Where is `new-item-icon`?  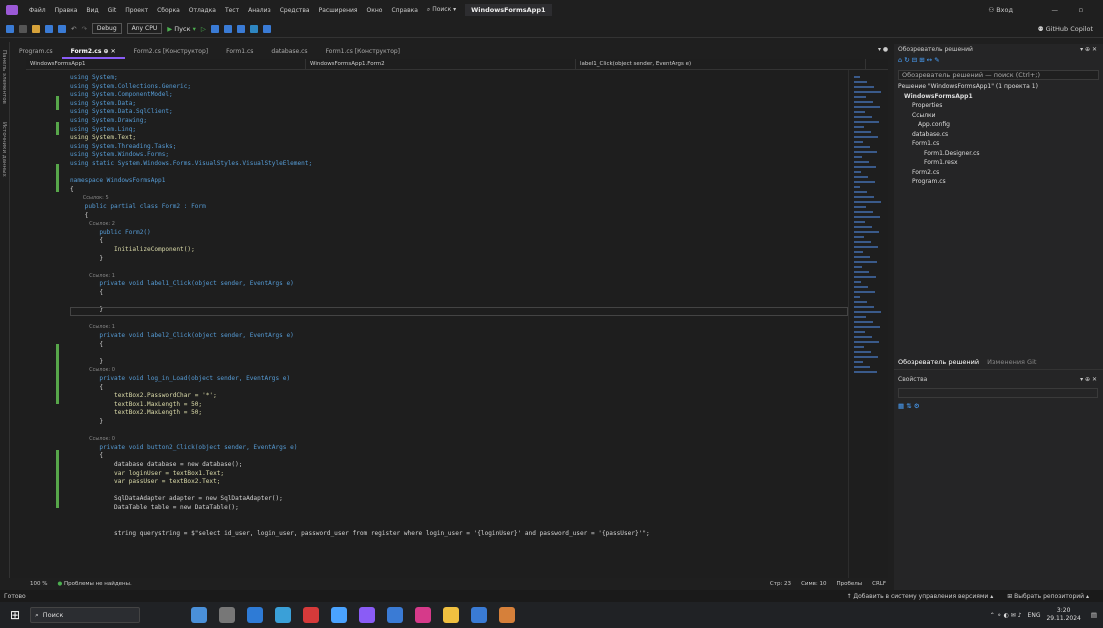
new-item-icon is located at coordinates (23, 28).